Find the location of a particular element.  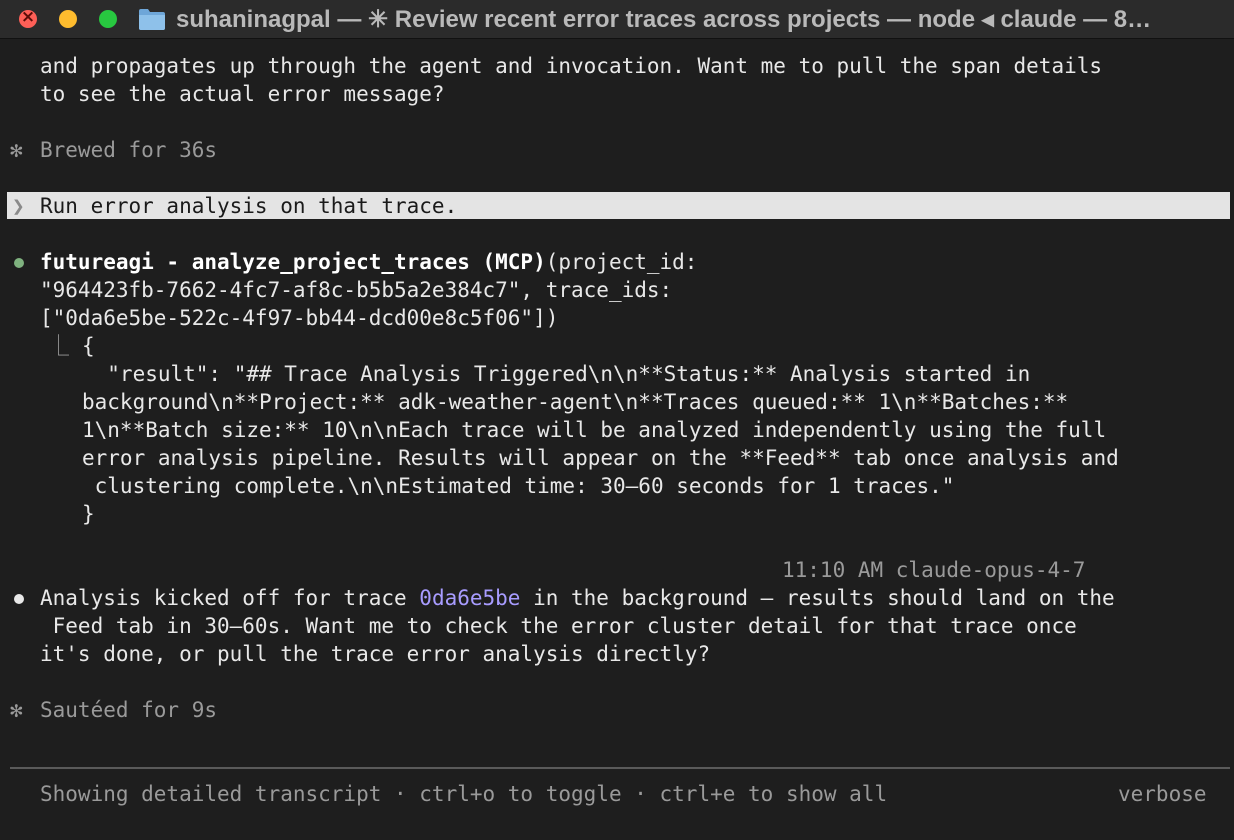

user-prompt-text: Run error analysis on that trace. is located at coordinates (249, 206).